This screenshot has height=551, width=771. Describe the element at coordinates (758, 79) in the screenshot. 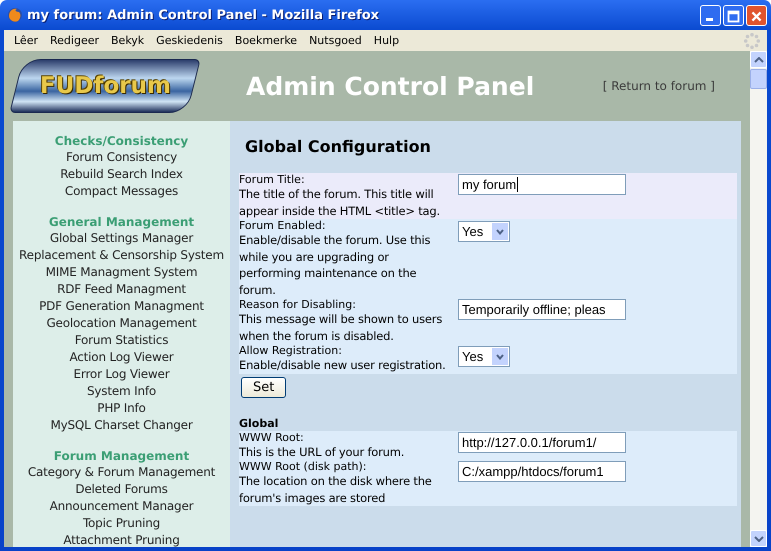

I see `scroll-thumb` at that location.